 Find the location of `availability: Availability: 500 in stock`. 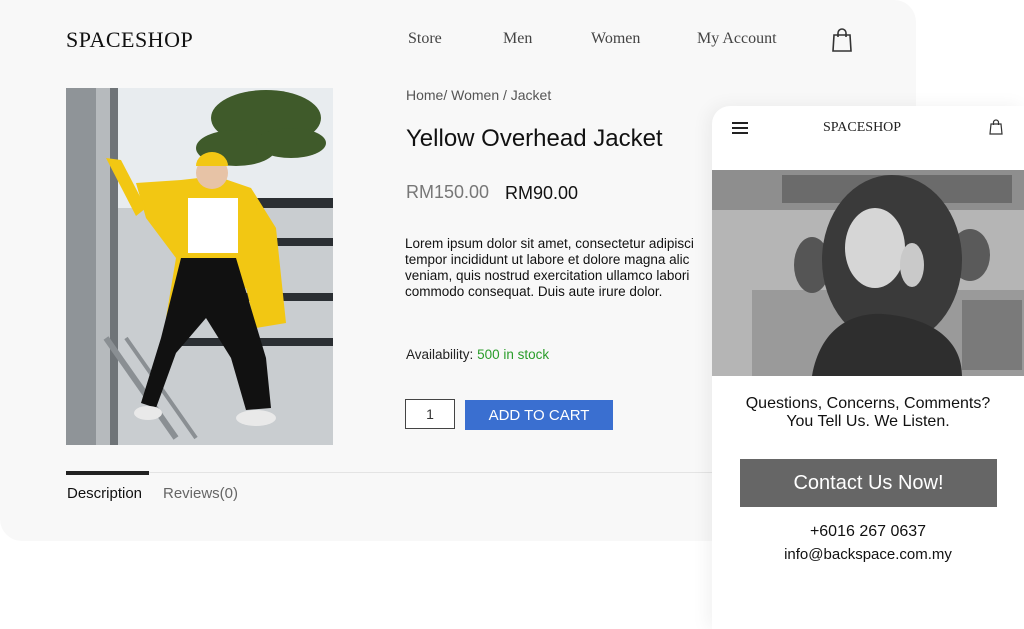

availability: Availability: 500 in stock is located at coordinates (477, 354).